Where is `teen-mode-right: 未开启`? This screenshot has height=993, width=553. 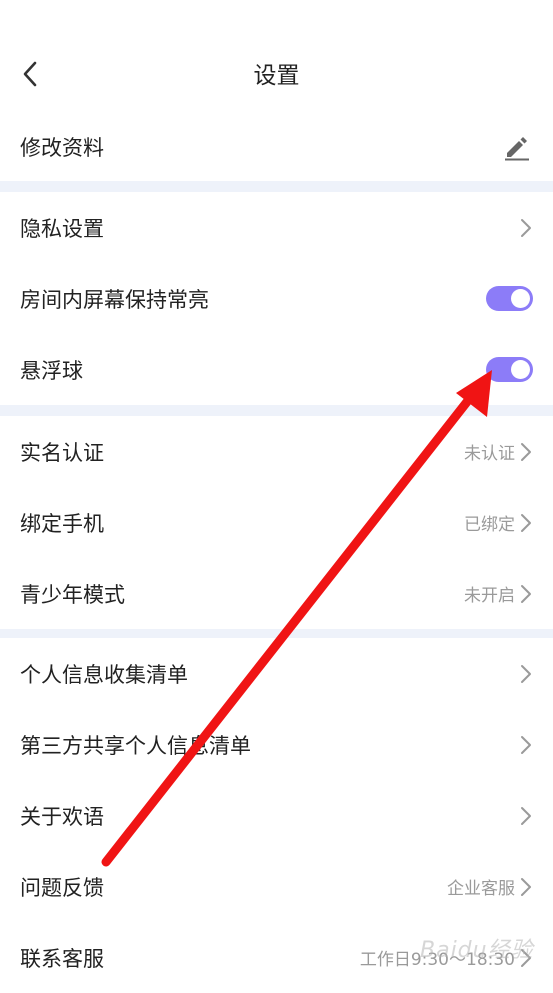 teen-mode-right: 未开启 is located at coordinates (498, 593).